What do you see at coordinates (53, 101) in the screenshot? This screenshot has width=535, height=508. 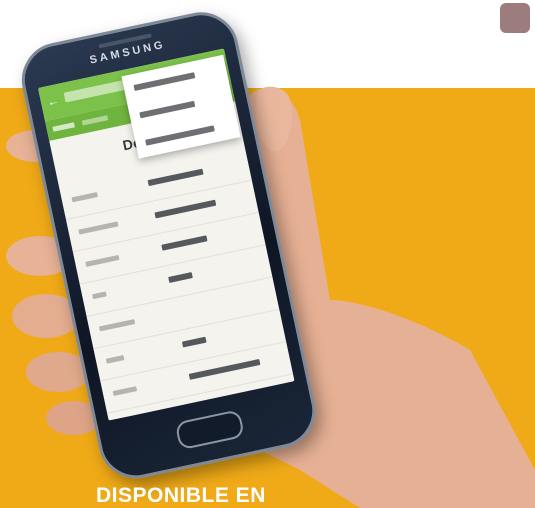 I see `back-arrow-icon: ←` at bounding box center [53, 101].